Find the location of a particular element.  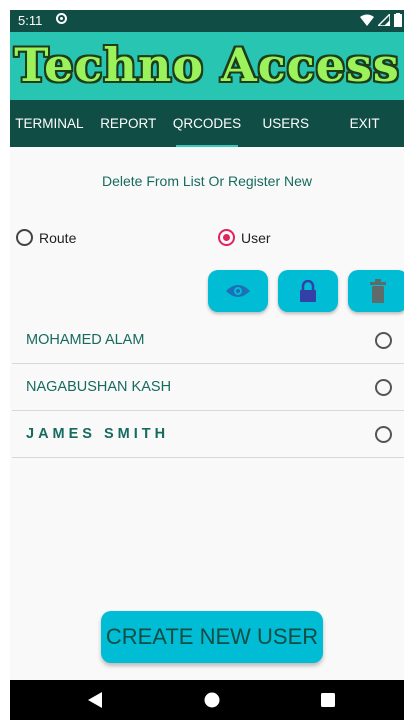

list-item: JAMES SMITH is located at coordinates (208, 434).